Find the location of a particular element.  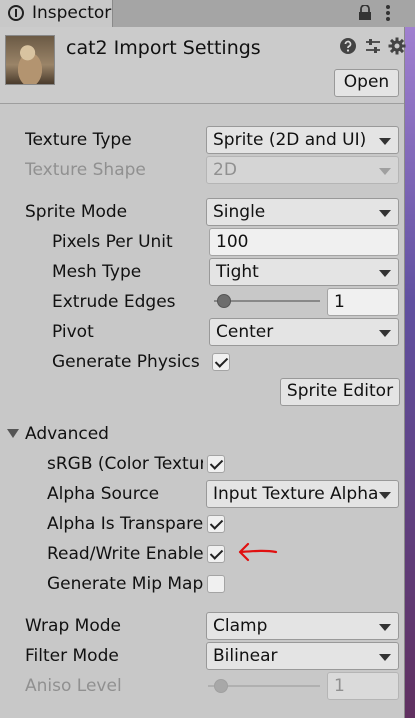

sprite-mode-dropdown: Single is located at coordinates (302, 212).